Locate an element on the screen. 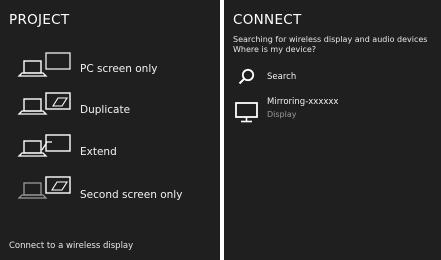 This screenshot has height=260, width=441. search-icon is located at coordinates (246, 76).